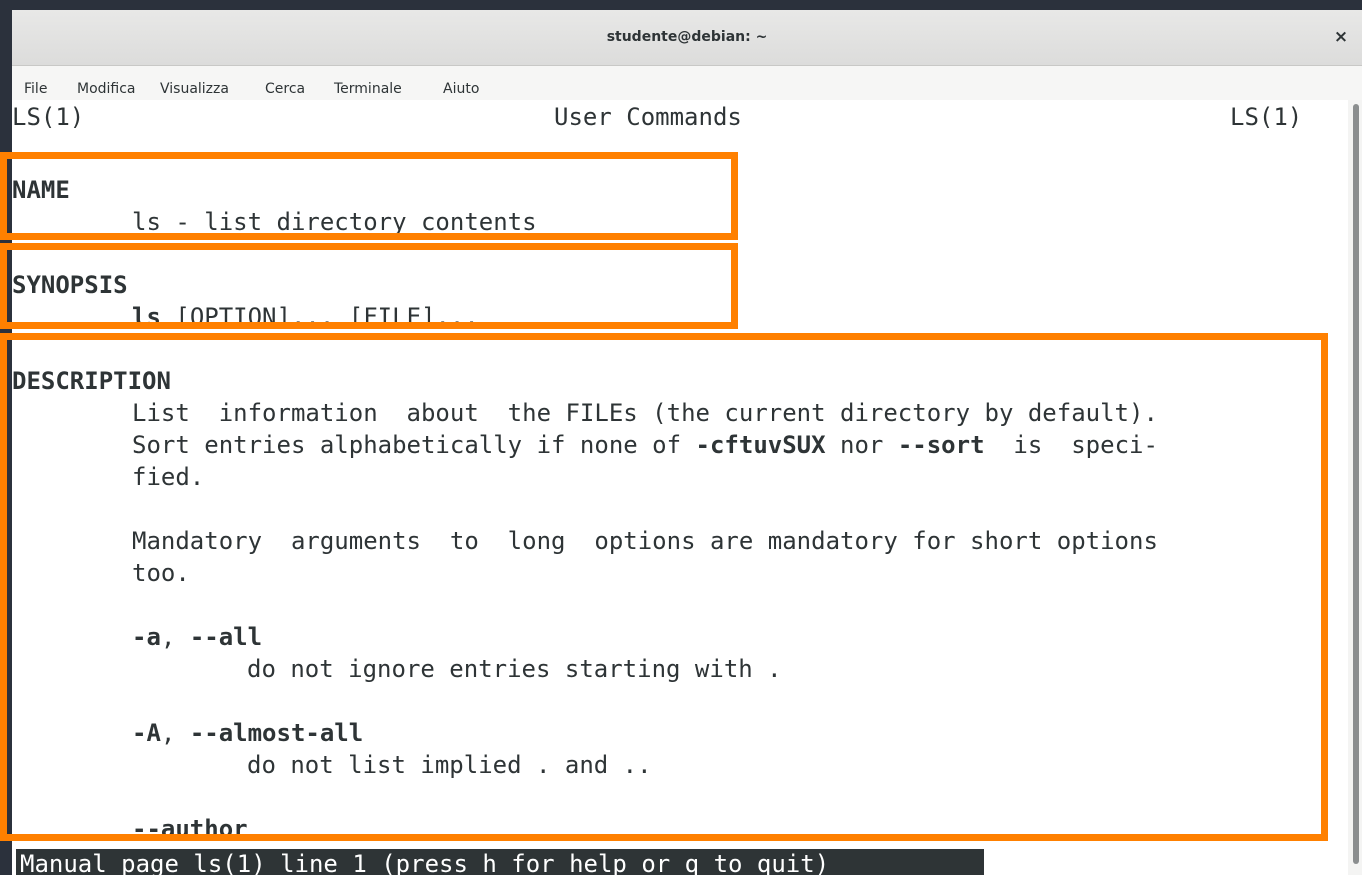  I want to click on scrollbar, so click(1355, 487).